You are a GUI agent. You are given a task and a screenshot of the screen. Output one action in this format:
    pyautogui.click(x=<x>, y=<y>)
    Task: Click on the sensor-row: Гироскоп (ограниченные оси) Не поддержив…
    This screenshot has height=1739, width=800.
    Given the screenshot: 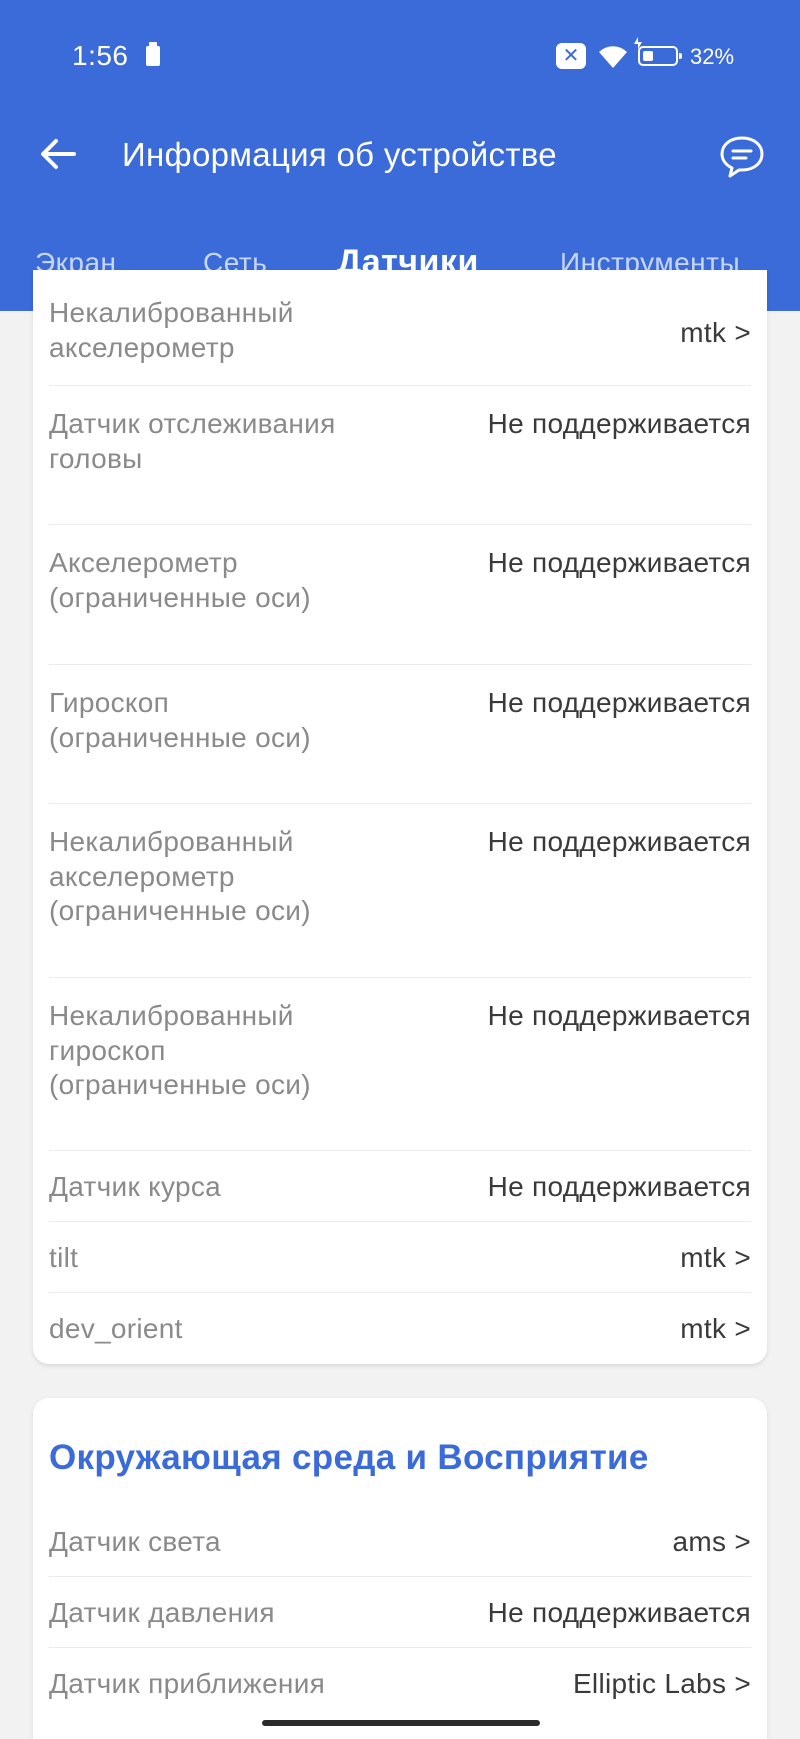 What is the action you would take?
    pyautogui.click(x=400, y=734)
    